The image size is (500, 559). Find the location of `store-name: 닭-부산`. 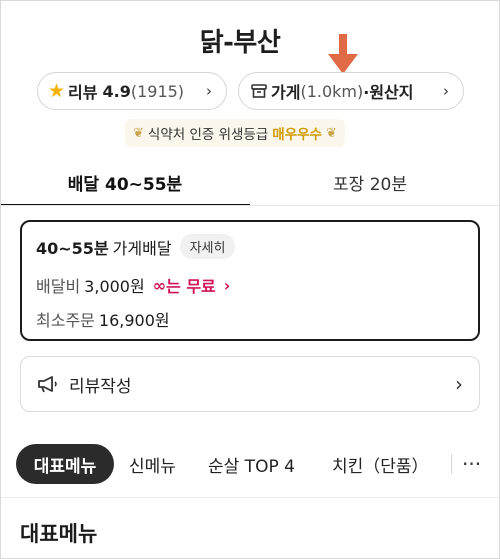

store-name: 닭-부산 is located at coordinates (240, 43).